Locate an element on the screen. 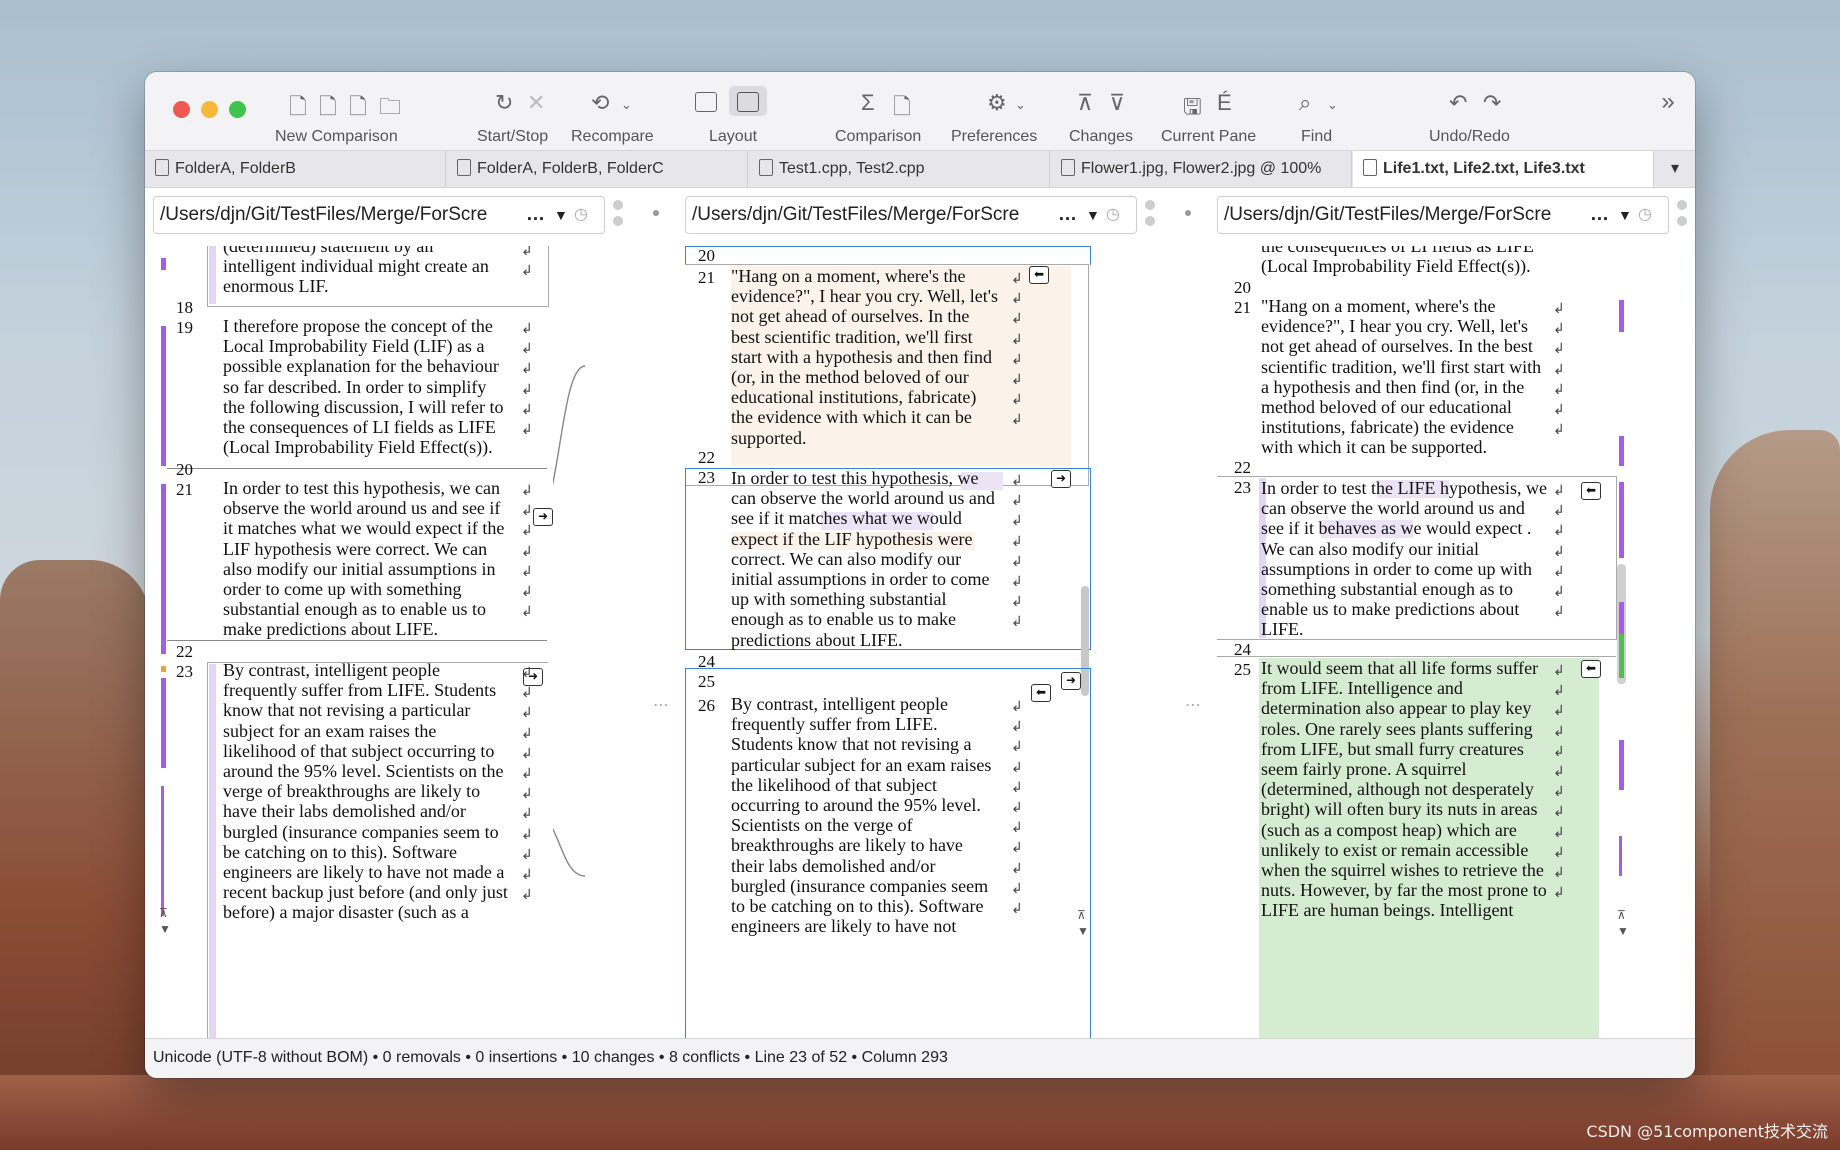 This screenshot has width=1840, height=1150. overflow-chevron-icon: » is located at coordinates (1668, 103).